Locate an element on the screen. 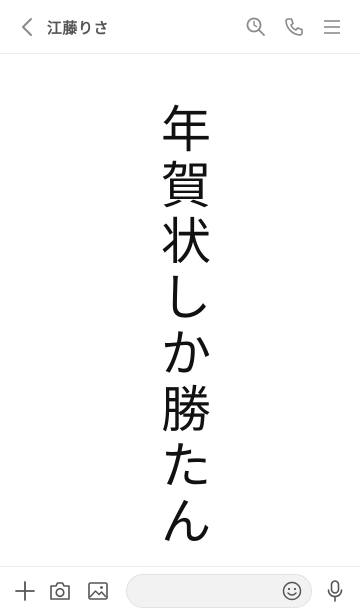 The height and width of the screenshot is (616, 360). search-icon is located at coordinates (255, 26).